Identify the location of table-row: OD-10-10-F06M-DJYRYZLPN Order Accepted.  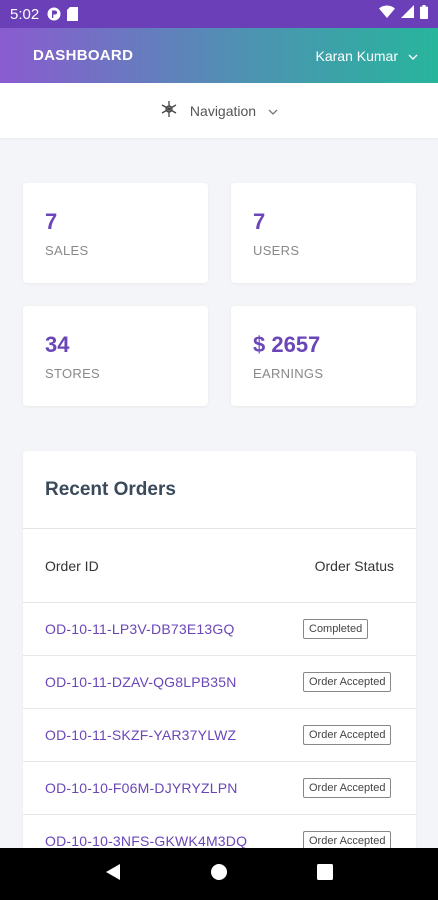
(219, 788).